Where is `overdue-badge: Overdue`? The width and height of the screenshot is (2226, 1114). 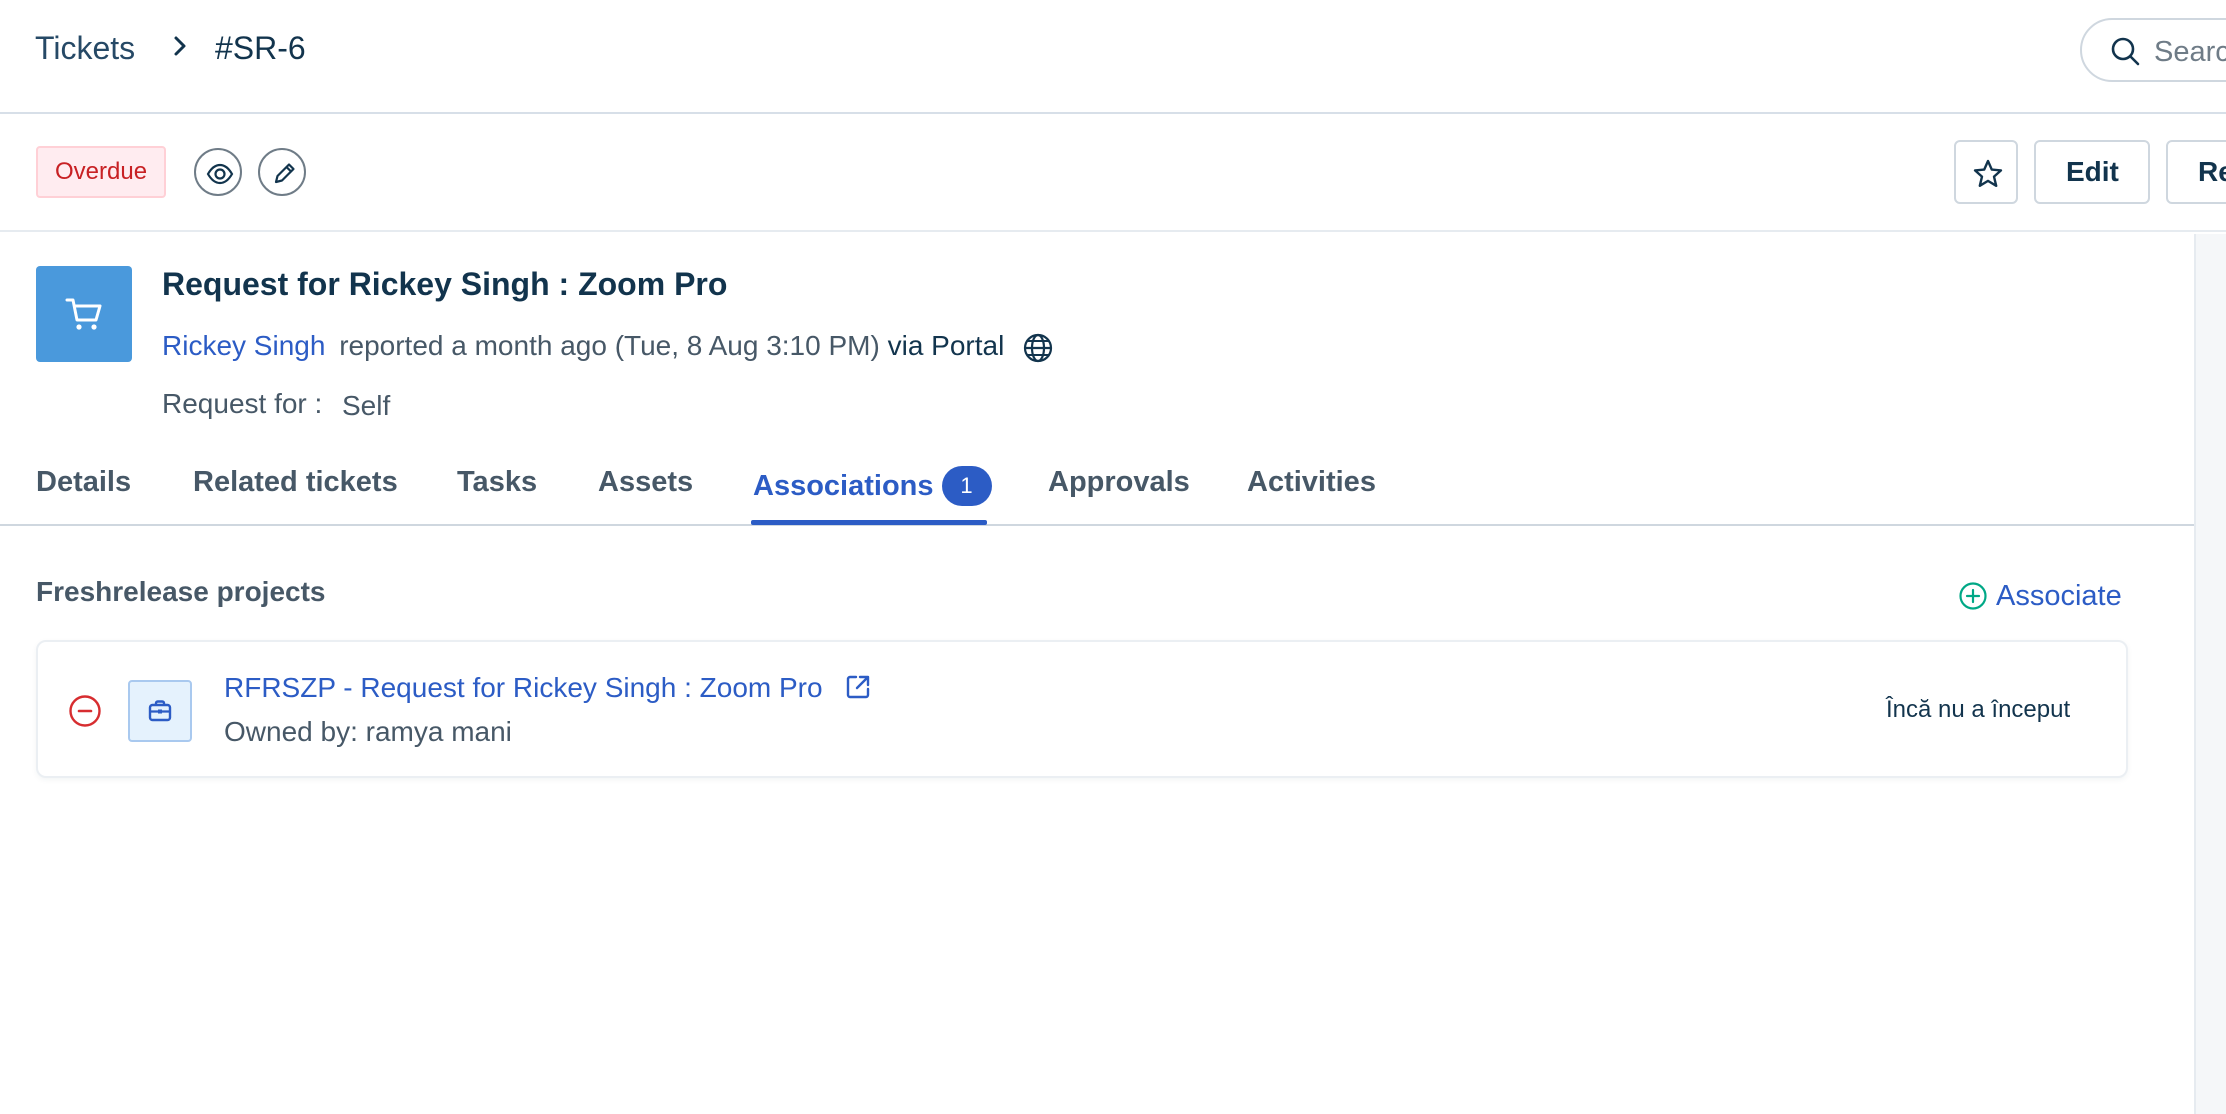
overdue-badge: Overdue is located at coordinates (101, 172).